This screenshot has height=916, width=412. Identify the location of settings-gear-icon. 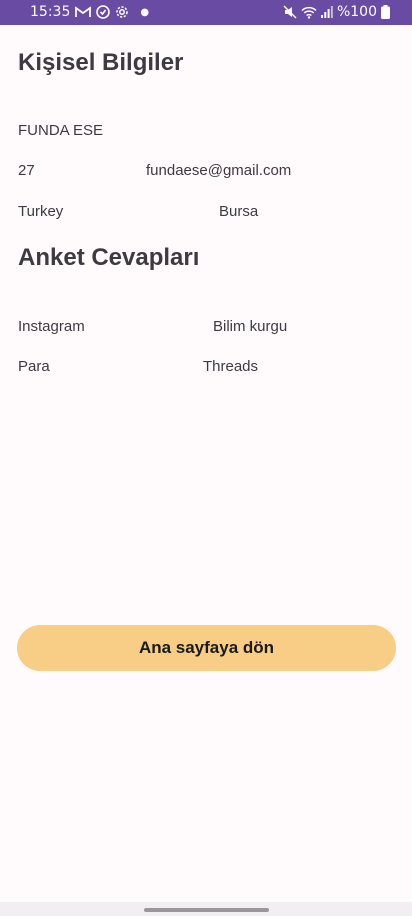
(122, 12).